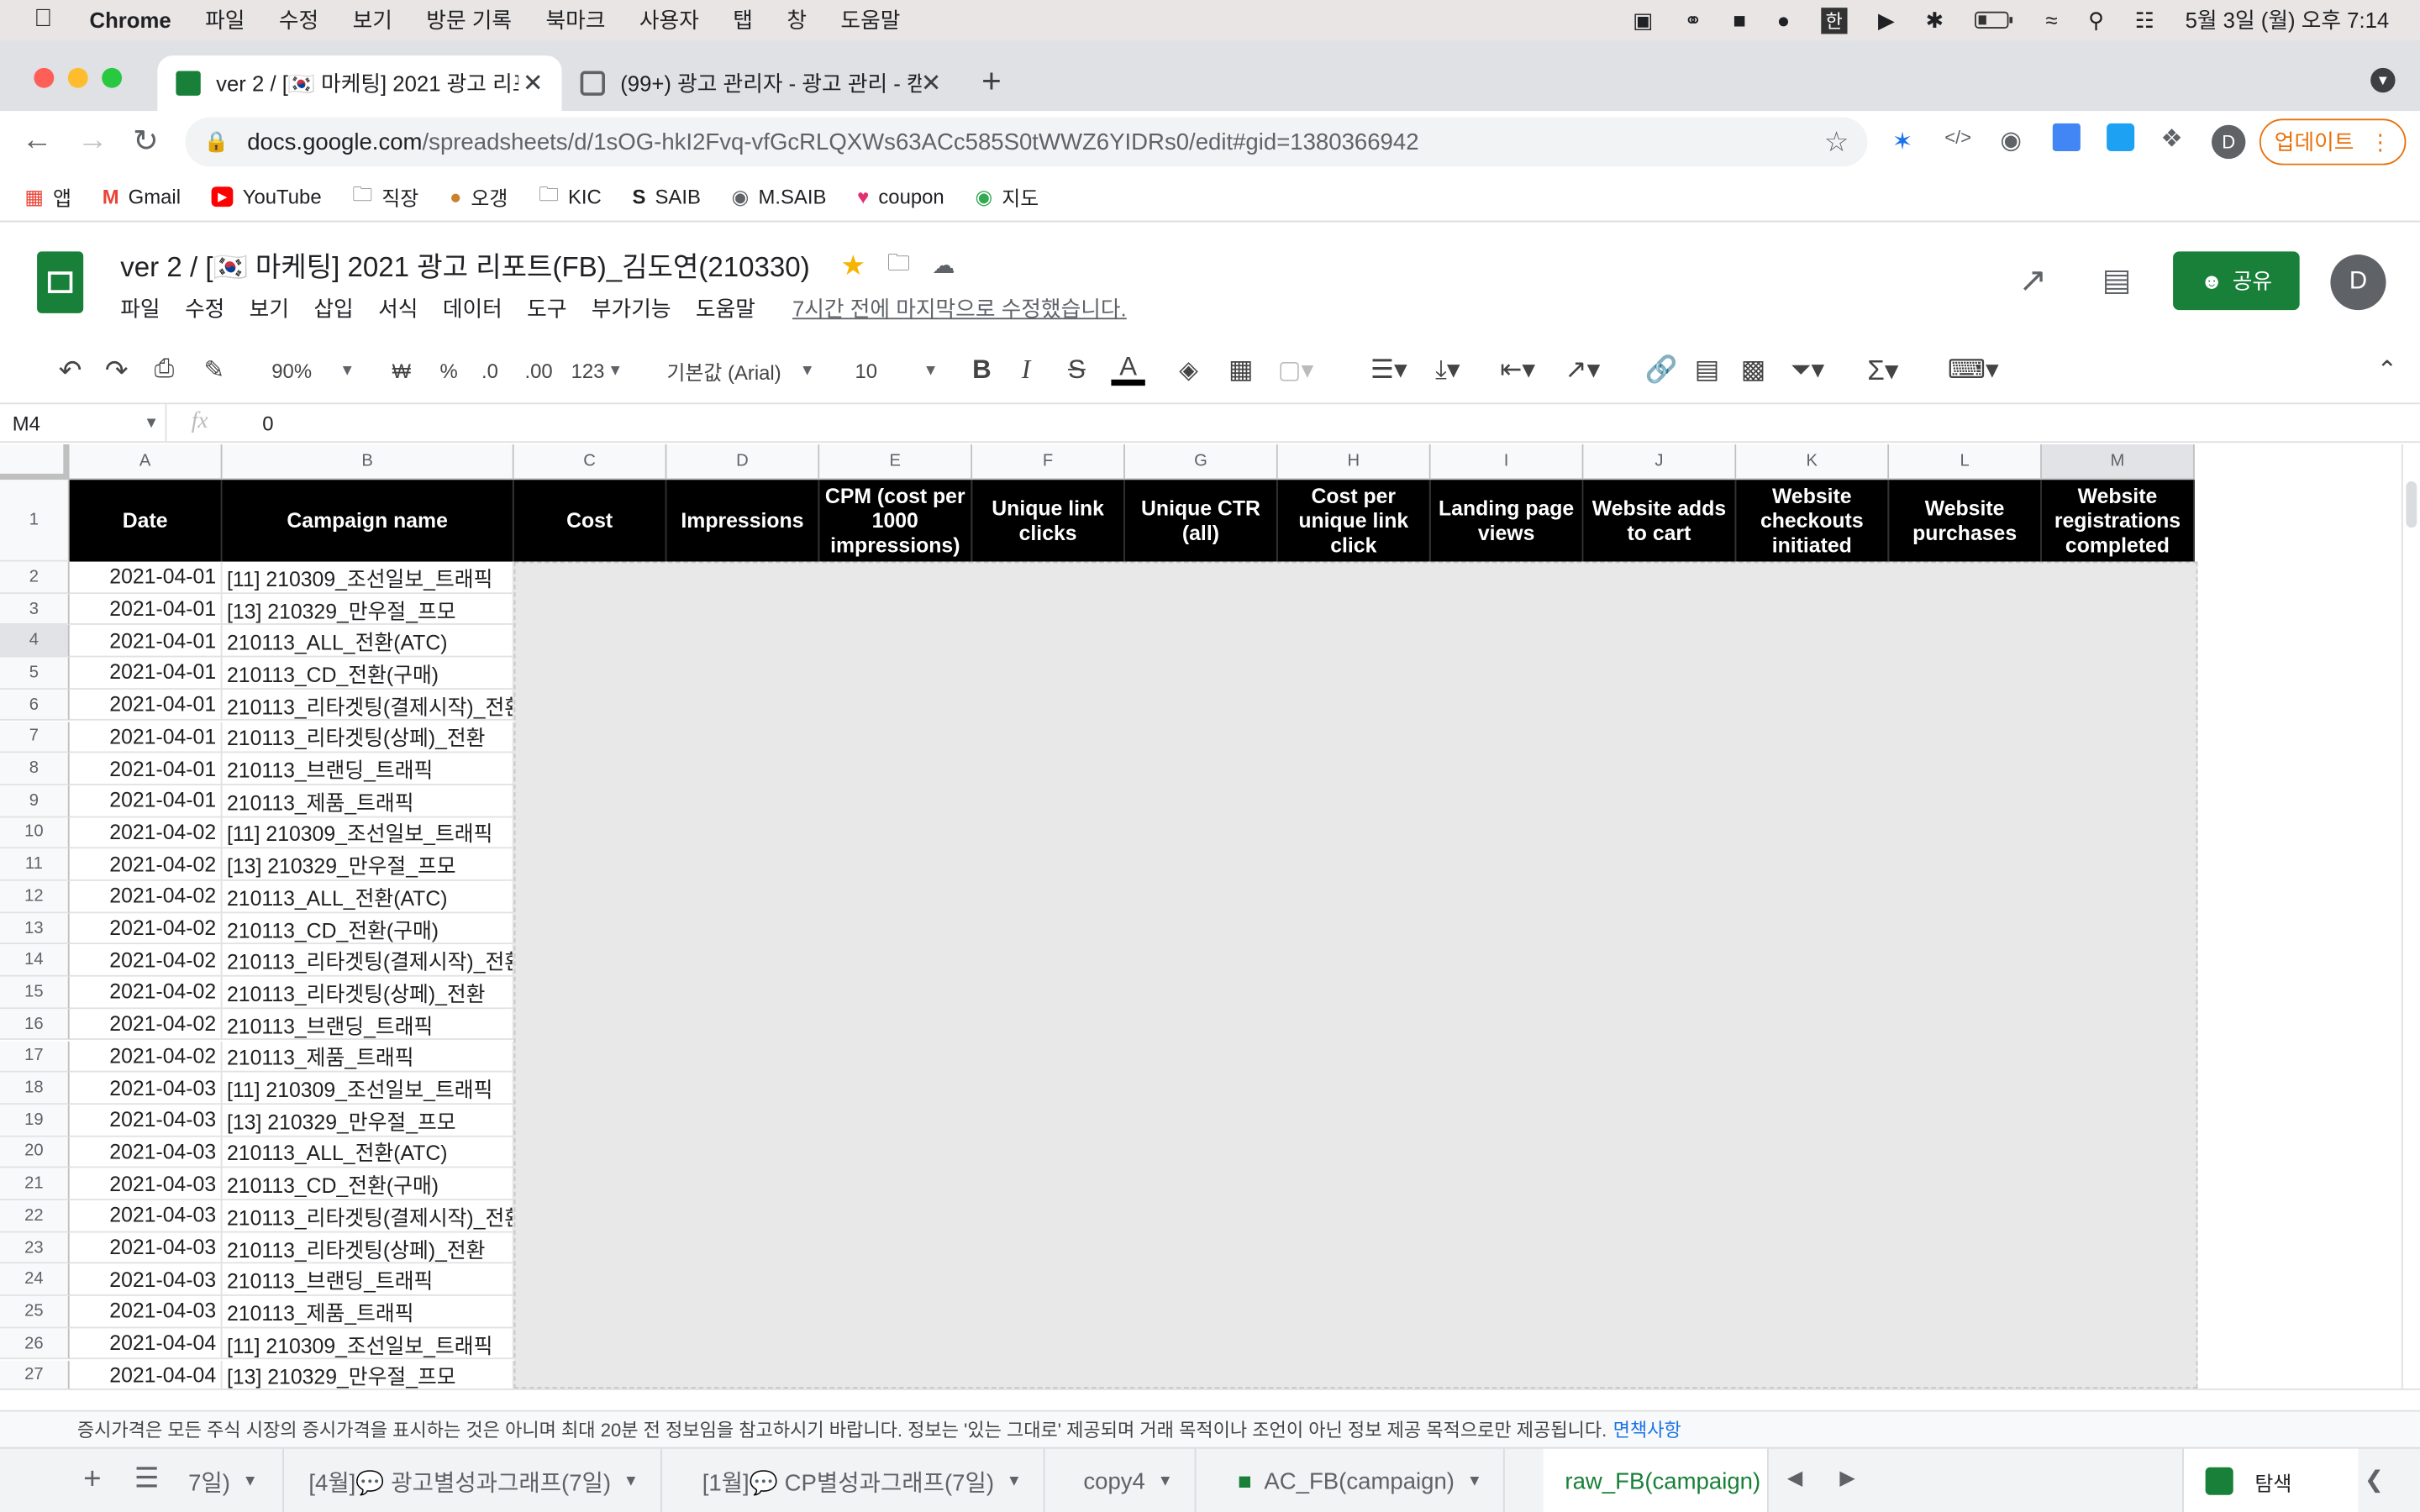  What do you see at coordinates (1693, 20) in the screenshot?
I see `creative-cloud-icon: ⚭` at bounding box center [1693, 20].